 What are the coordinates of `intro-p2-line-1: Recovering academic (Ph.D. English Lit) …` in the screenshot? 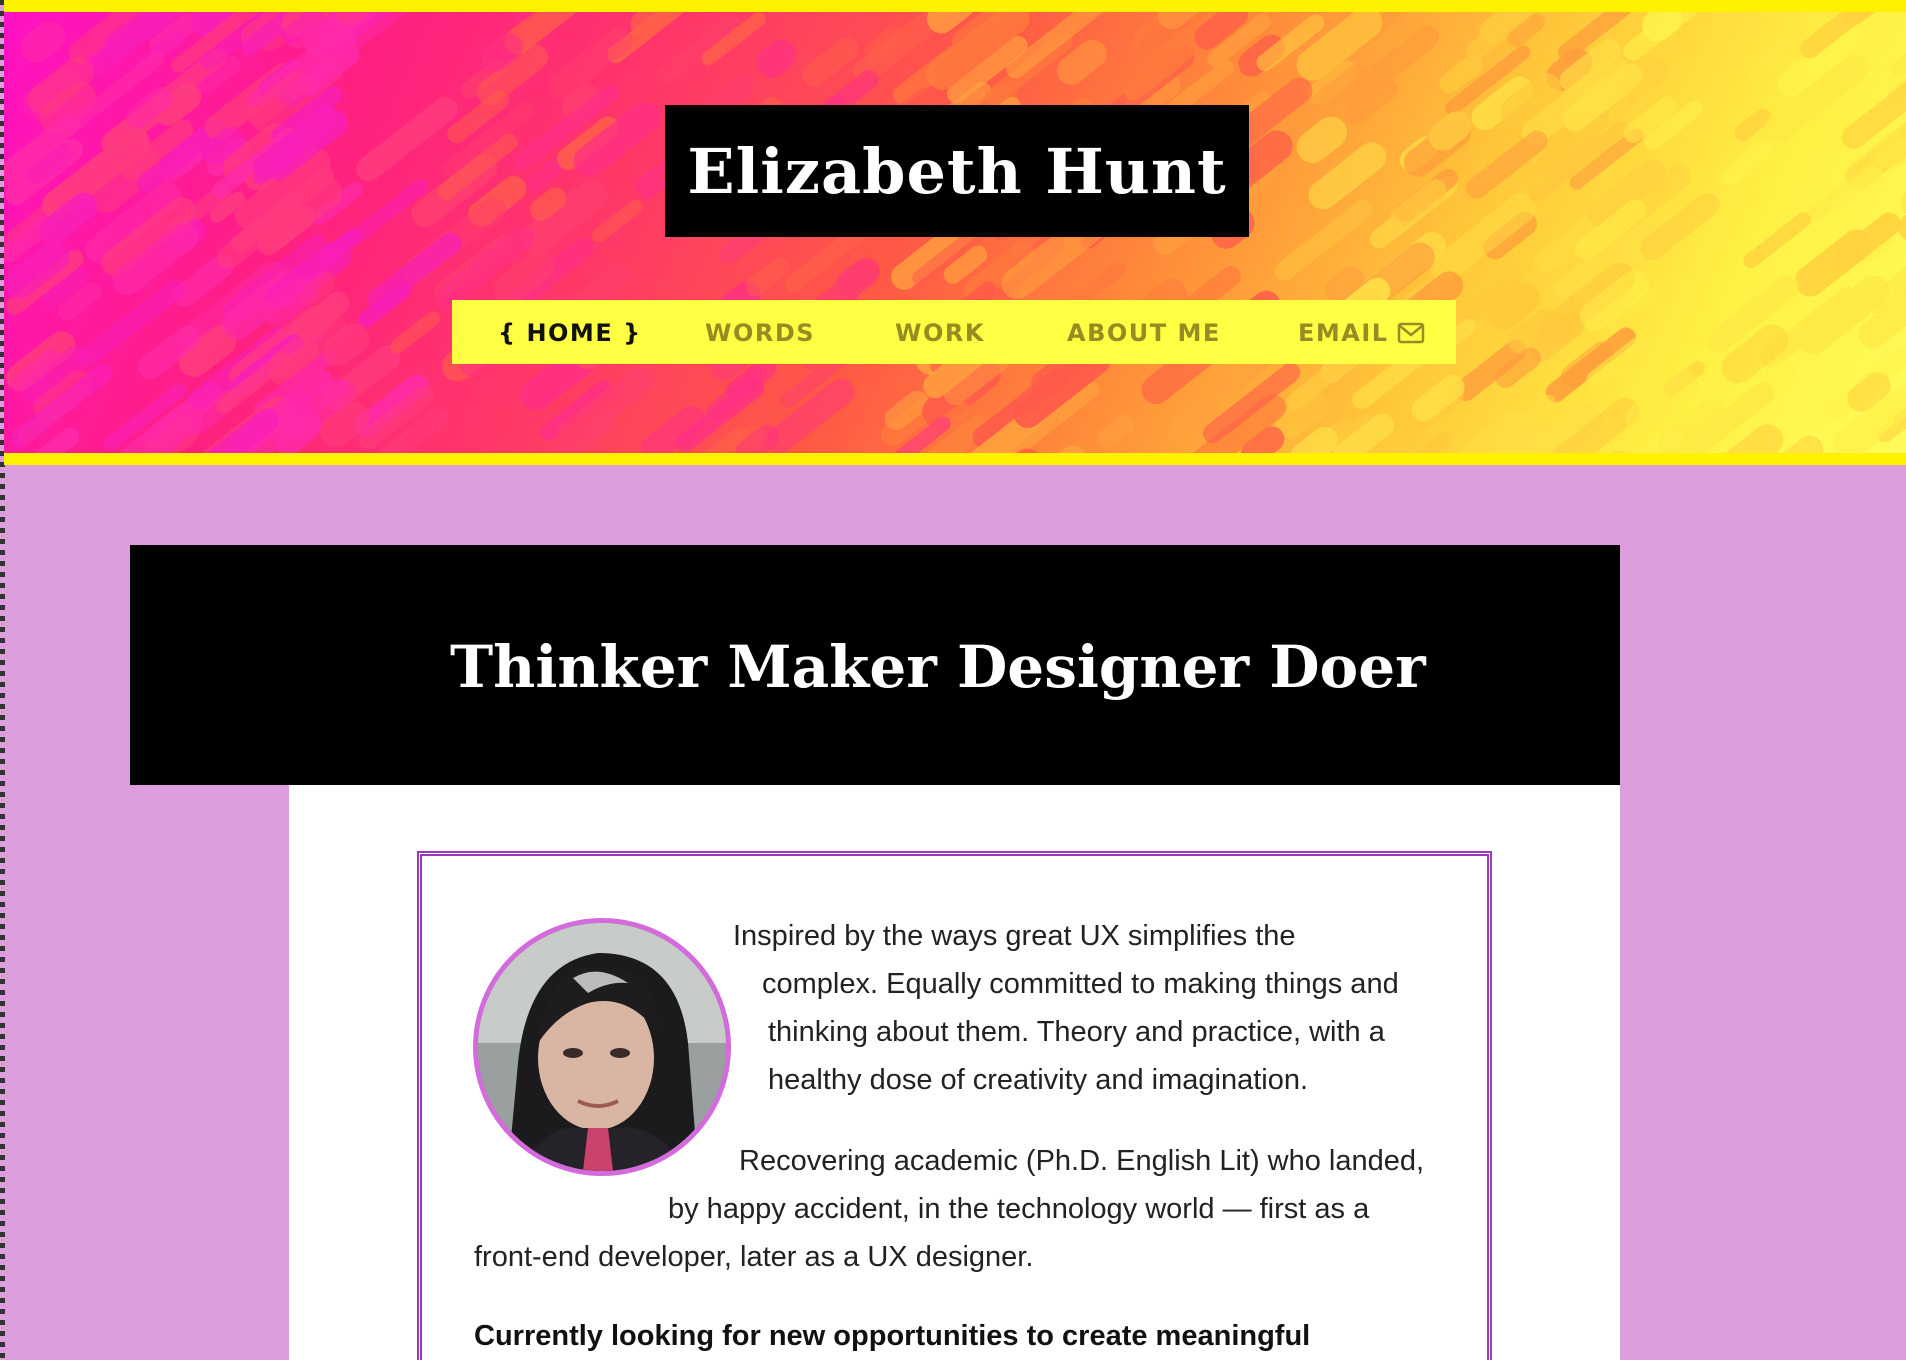 It's located at (1082, 1161).